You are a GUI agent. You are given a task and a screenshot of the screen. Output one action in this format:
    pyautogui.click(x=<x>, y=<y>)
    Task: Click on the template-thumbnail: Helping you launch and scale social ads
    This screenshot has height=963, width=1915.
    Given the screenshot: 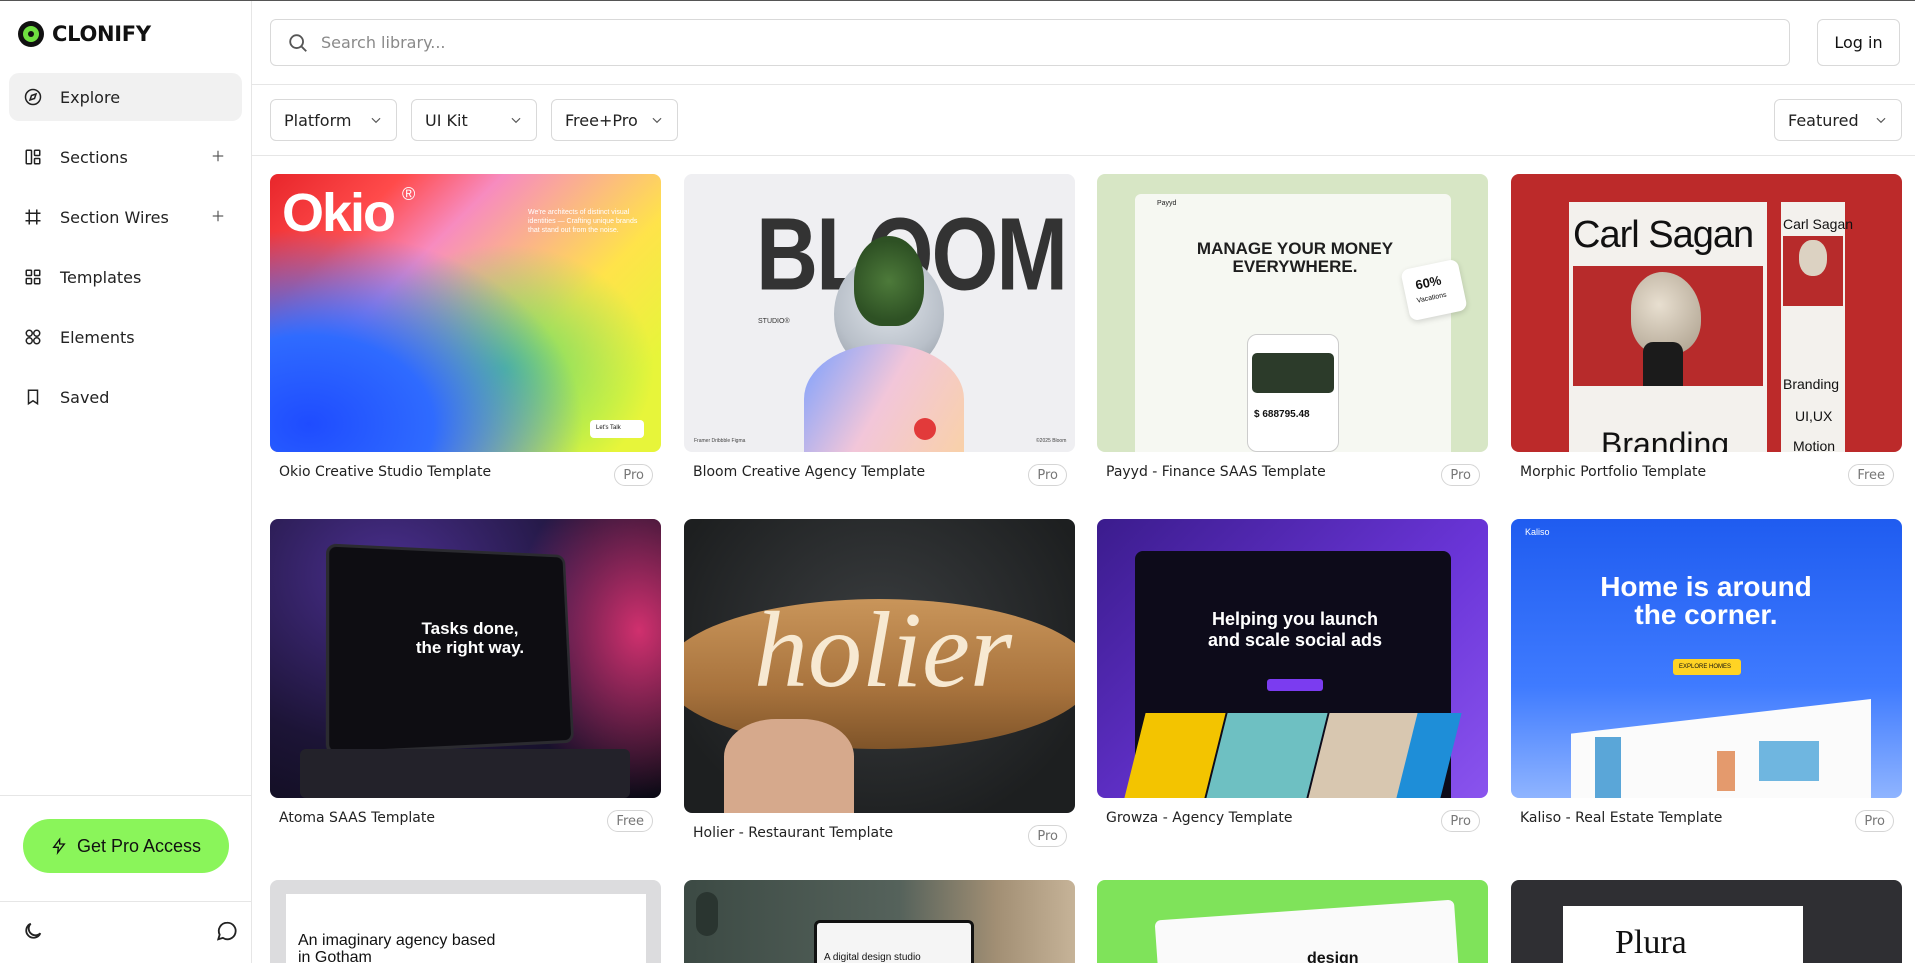 What is the action you would take?
    pyautogui.click(x=1292, y=658)
    